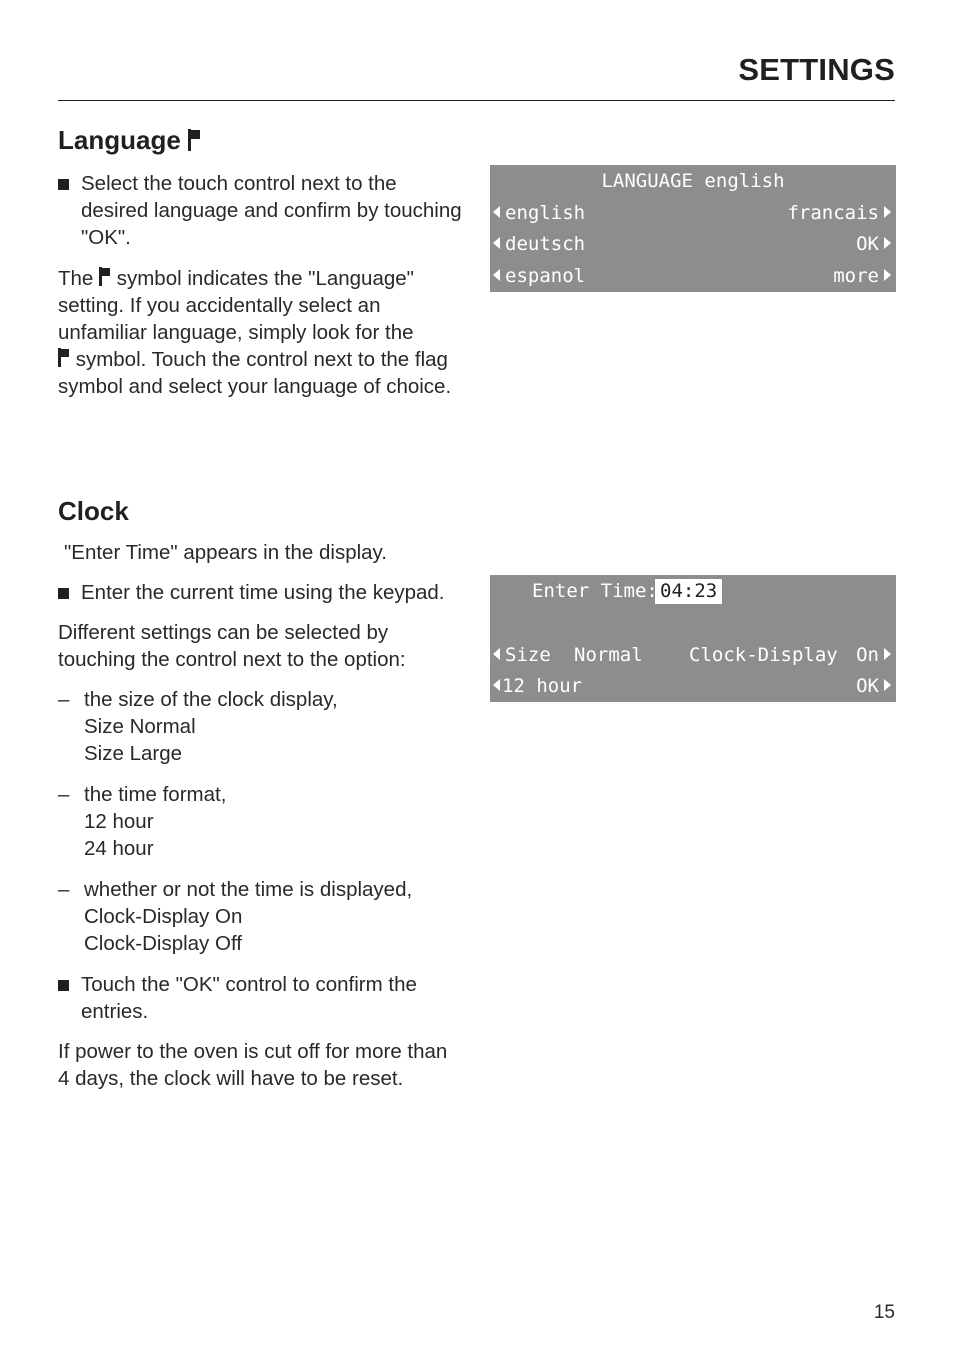 This screenshot has height=1352, width=954. I want to click on option-value: Clock-Display Off, so click(163, 943).